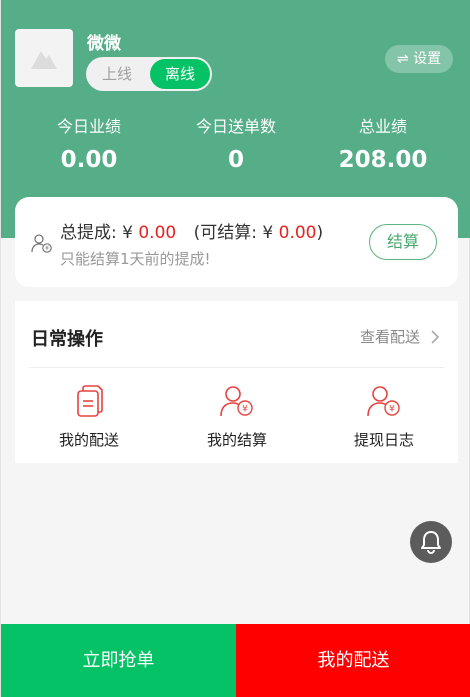 The image size is (470, 697). Describe the element at coordinates (88, 126) in the screenshot. I see `stat-label: 今日业绩` at that location.